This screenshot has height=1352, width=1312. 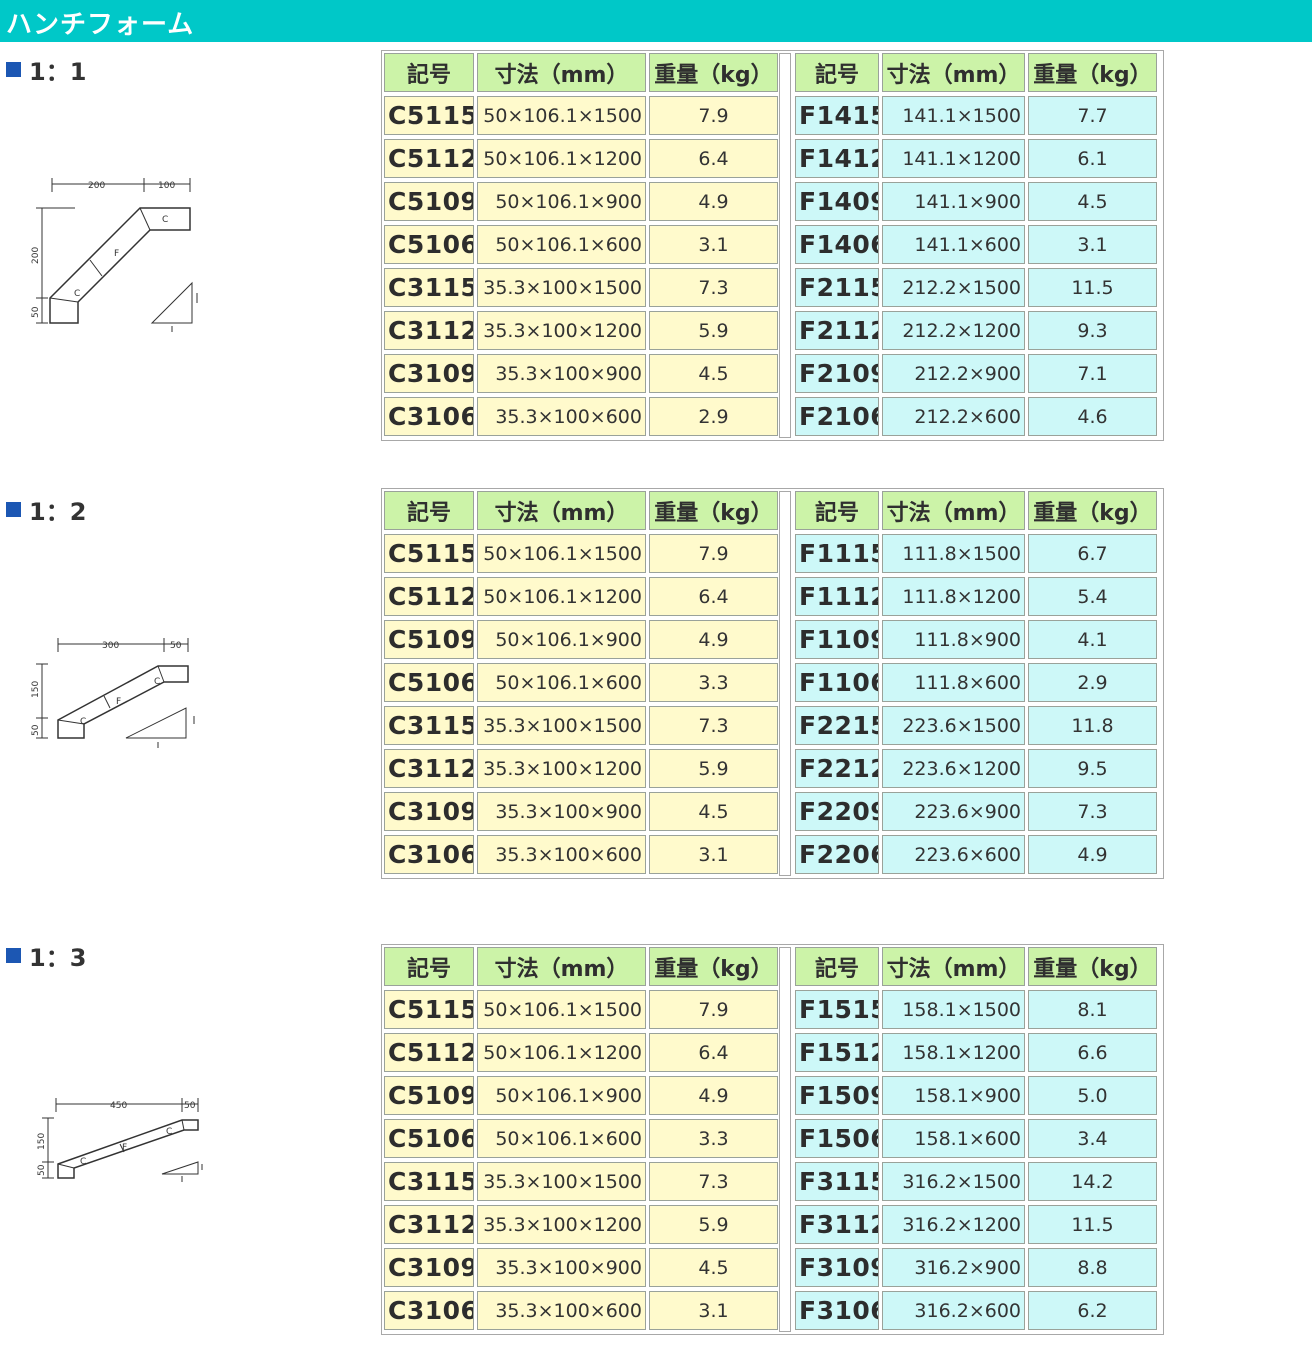 What do you see at coordinates (120, 1140) in the screenshot?
I see `haunch-diagram-1-3: 450 50 150 50 C F C` at bounding box center [120, 1140].